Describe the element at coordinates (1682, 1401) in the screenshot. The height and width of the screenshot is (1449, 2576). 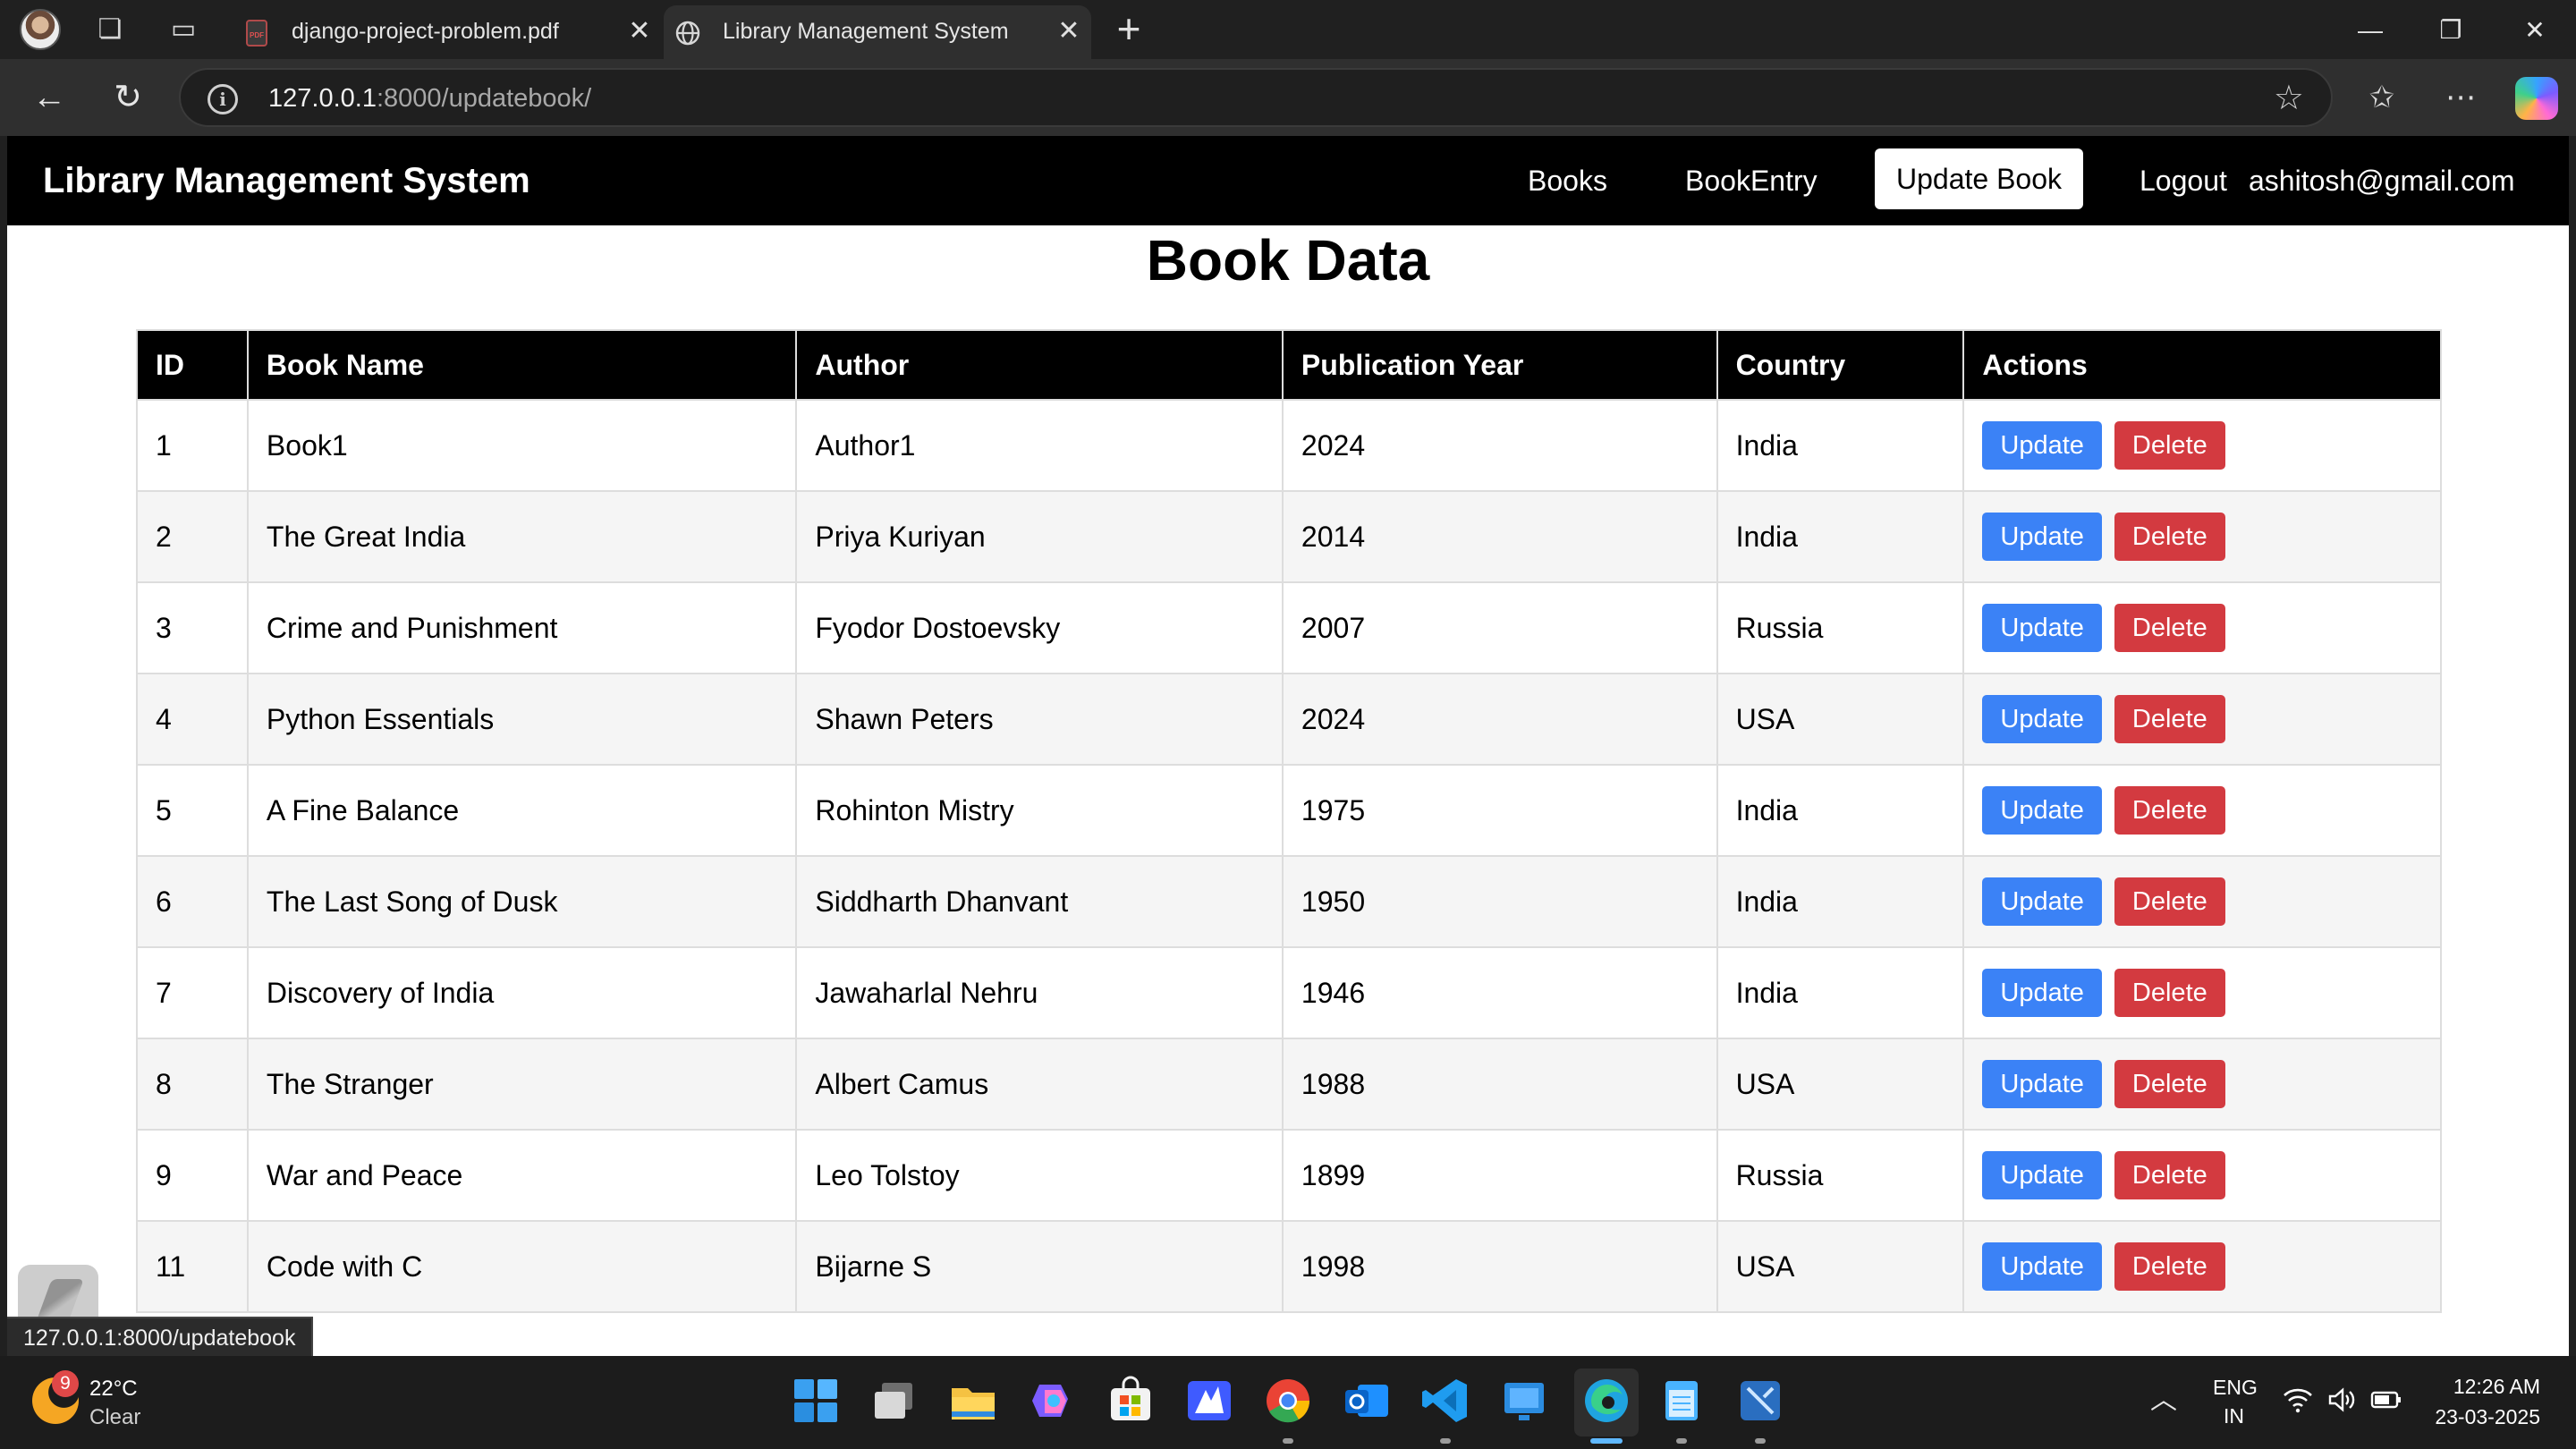
I see `notepad-icon` at that location.